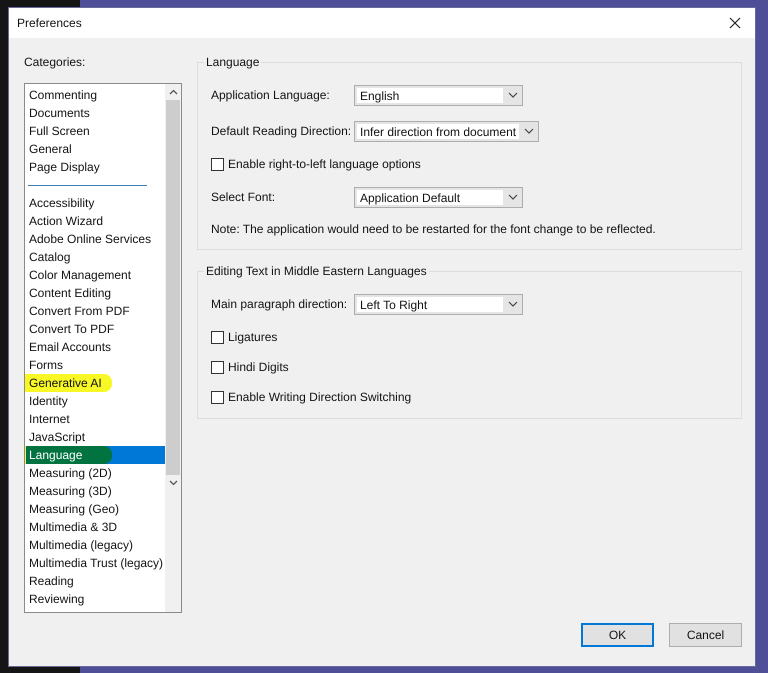 This screenshot has width=768, height=673. Describe the element at coordinates (95, 329) in the screenshot. I see `category-item: Convert To PDF` at that location.